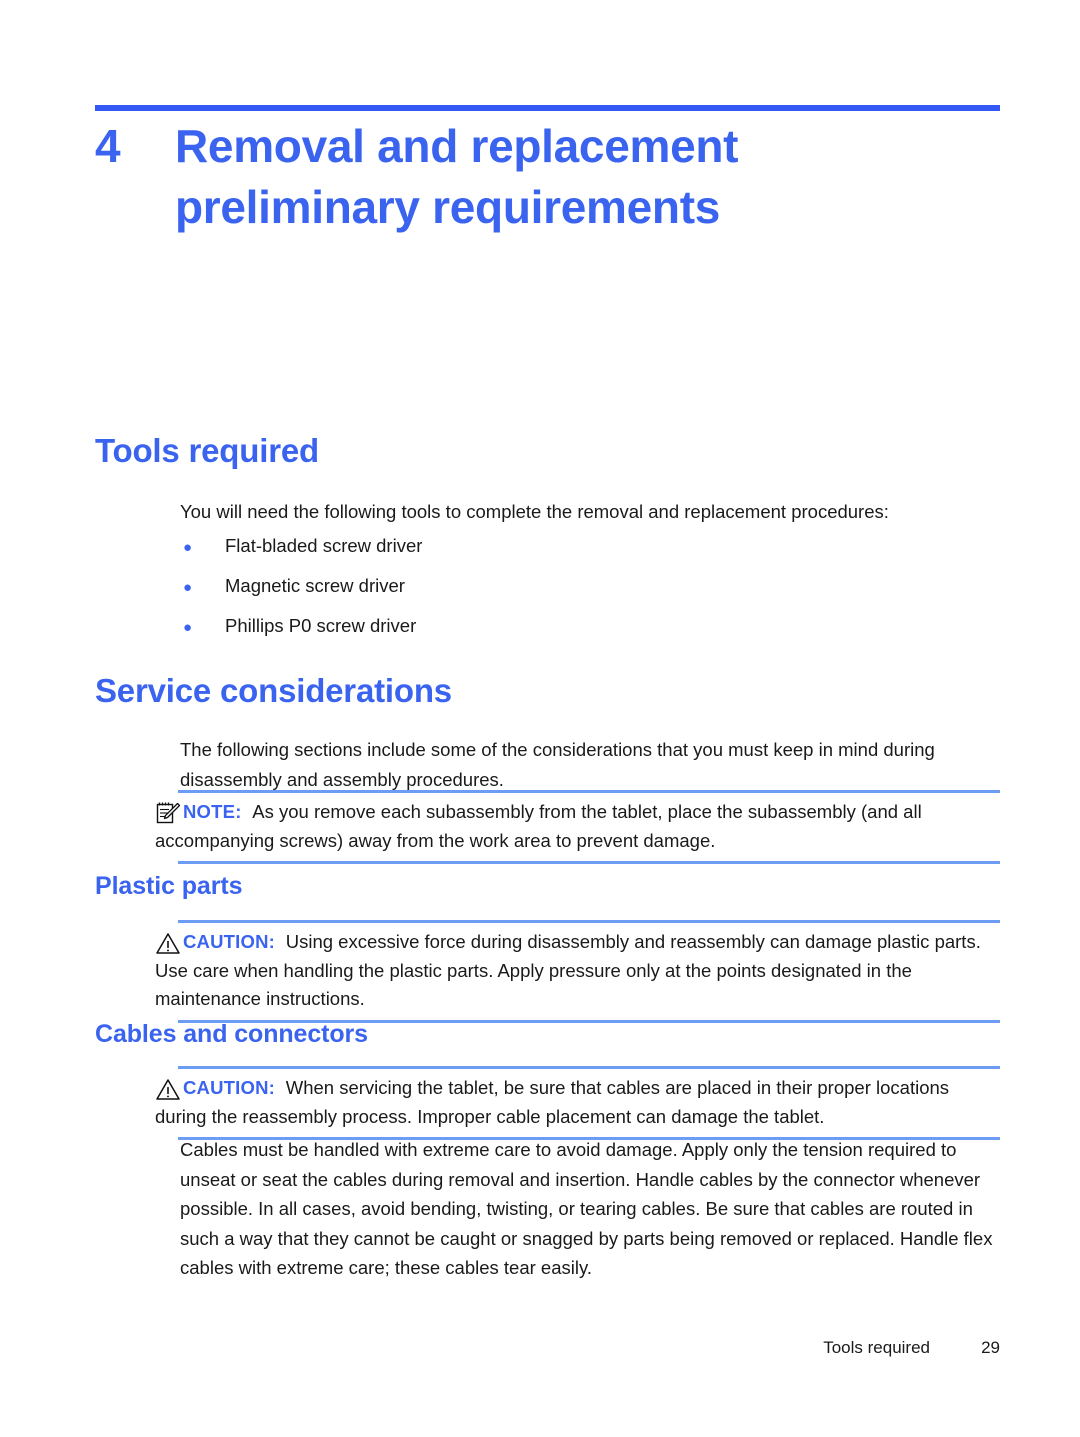  I want to click on list-item-label: Phillips P0 screw driver, so click(321, 625).